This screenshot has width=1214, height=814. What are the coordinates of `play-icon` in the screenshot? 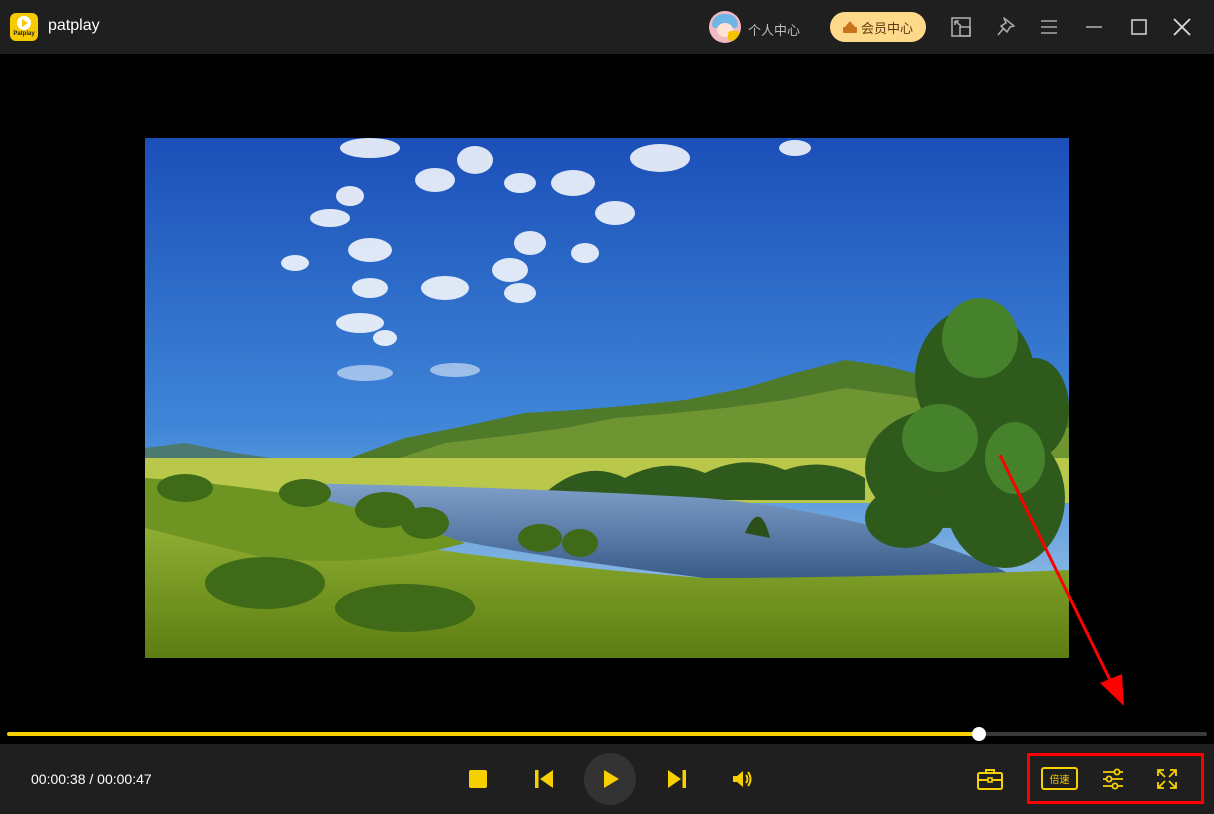 It's located at (611, 779).